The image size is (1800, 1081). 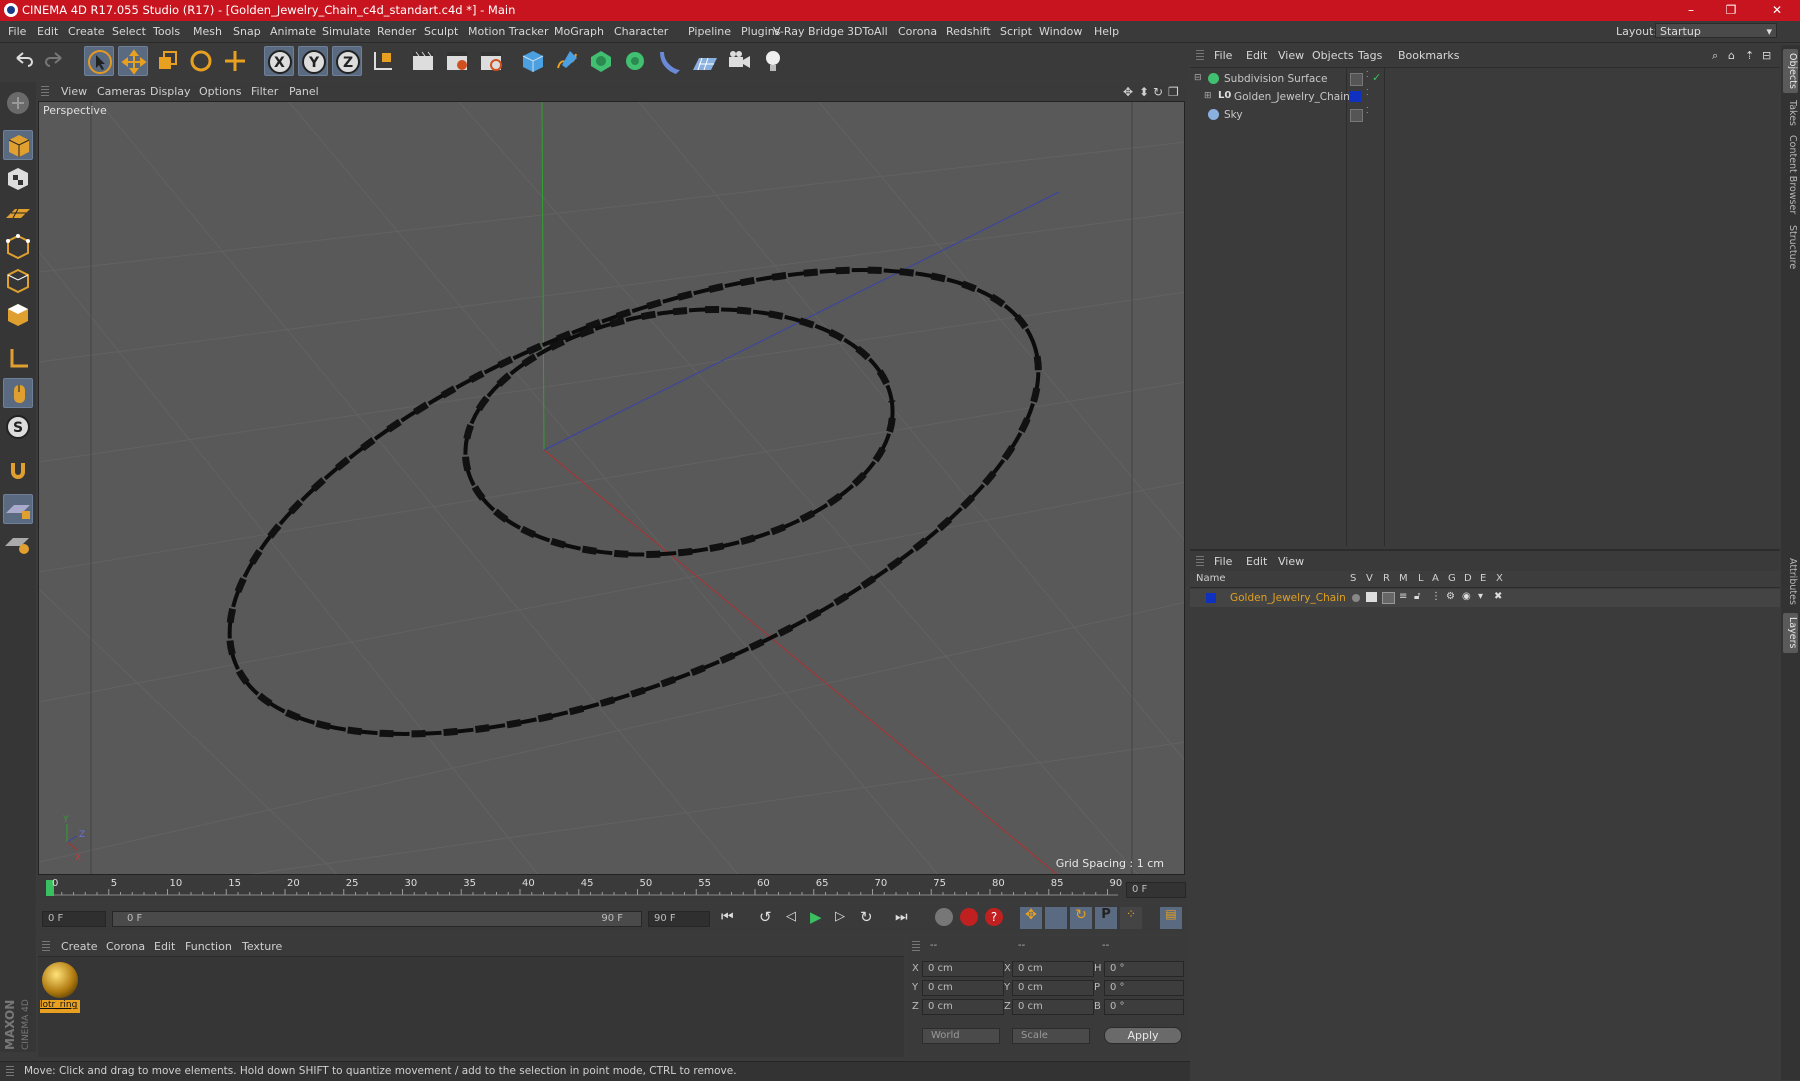 I want to click on menu-tools: Tools, so click(x=166, y=31).